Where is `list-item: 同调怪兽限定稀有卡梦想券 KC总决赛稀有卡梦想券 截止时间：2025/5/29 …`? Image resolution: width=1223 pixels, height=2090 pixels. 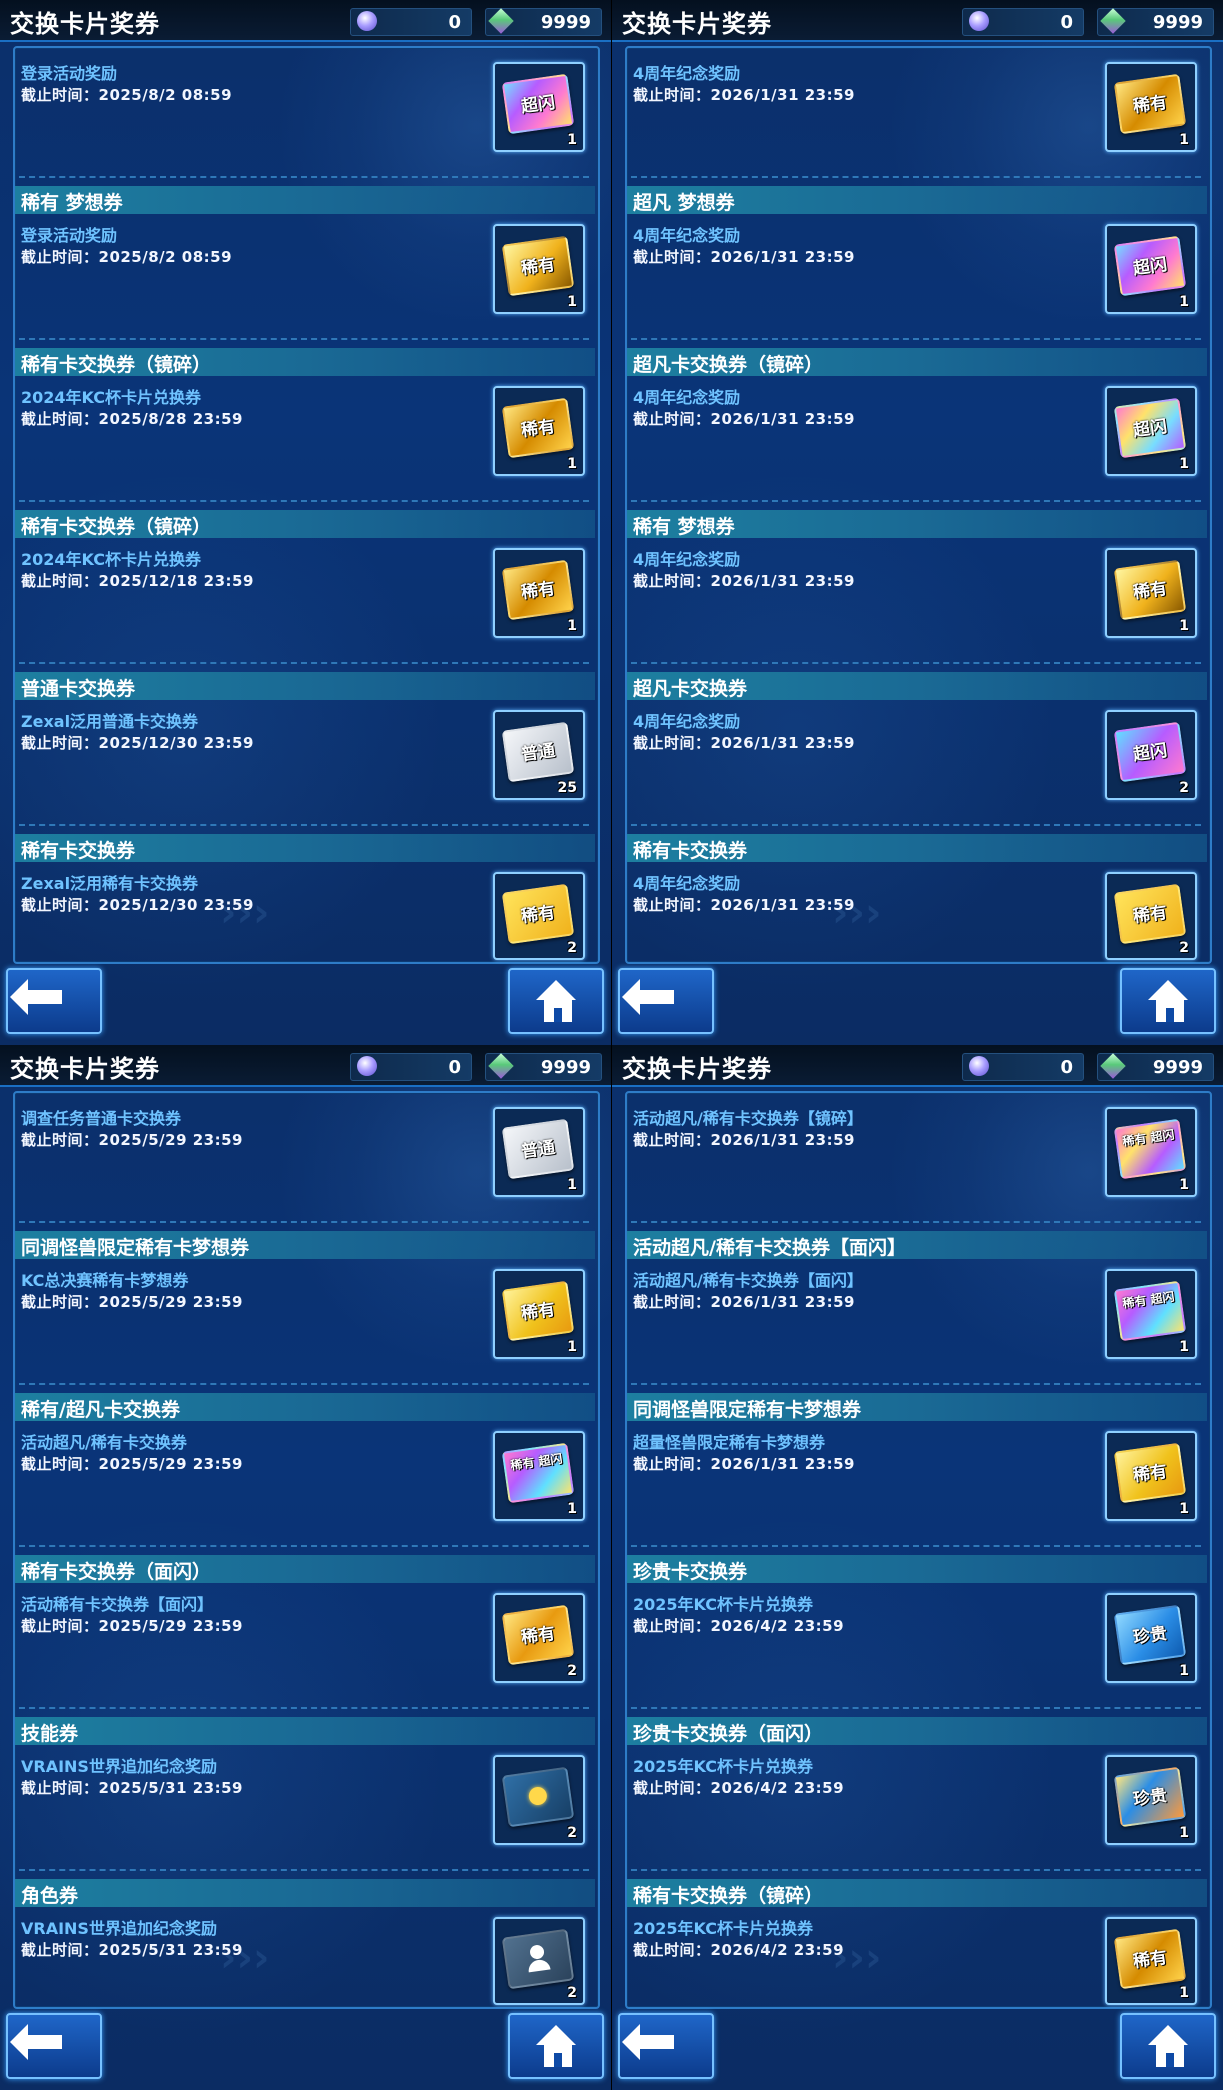
list-item: 同调怪兽限定稀有卡梦想券 KC总决赛稀有卡梦想券 截止时间：2025/5/29 … is located at coordinates (305, 1311).